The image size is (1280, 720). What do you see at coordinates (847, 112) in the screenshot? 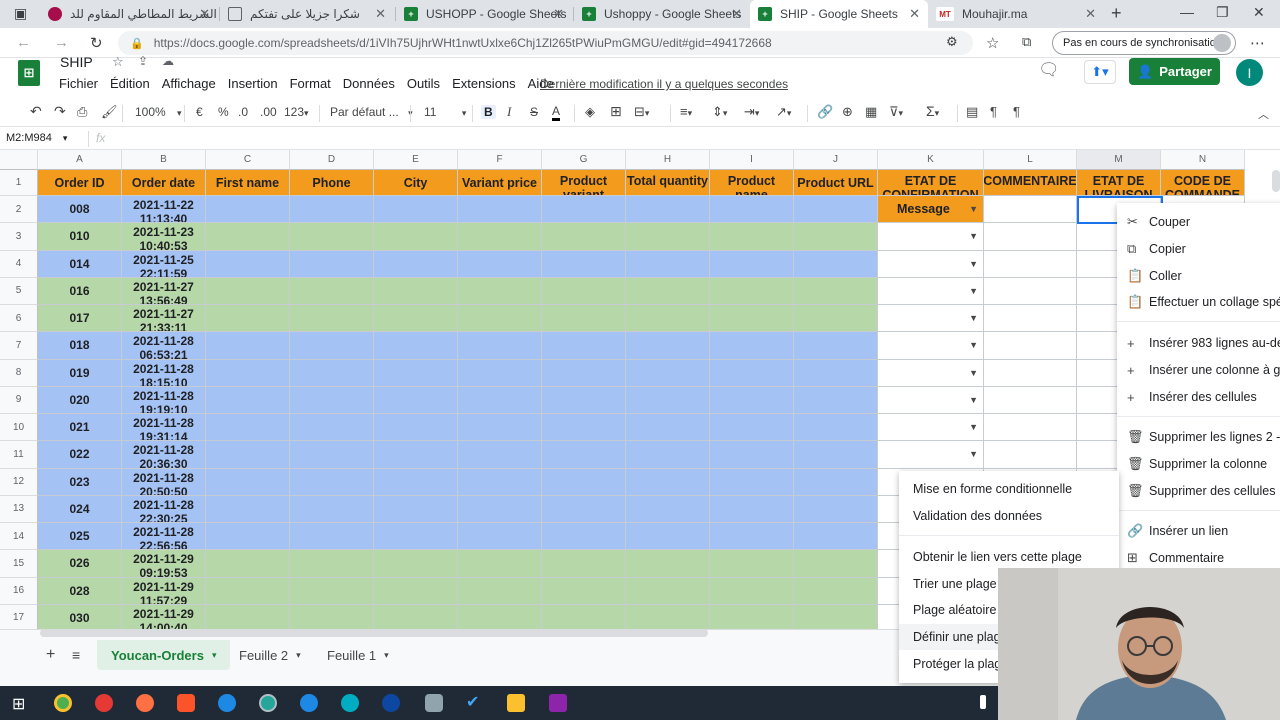
I see `insert-comment-icon: ⊕` at bounding box center [847, 112].